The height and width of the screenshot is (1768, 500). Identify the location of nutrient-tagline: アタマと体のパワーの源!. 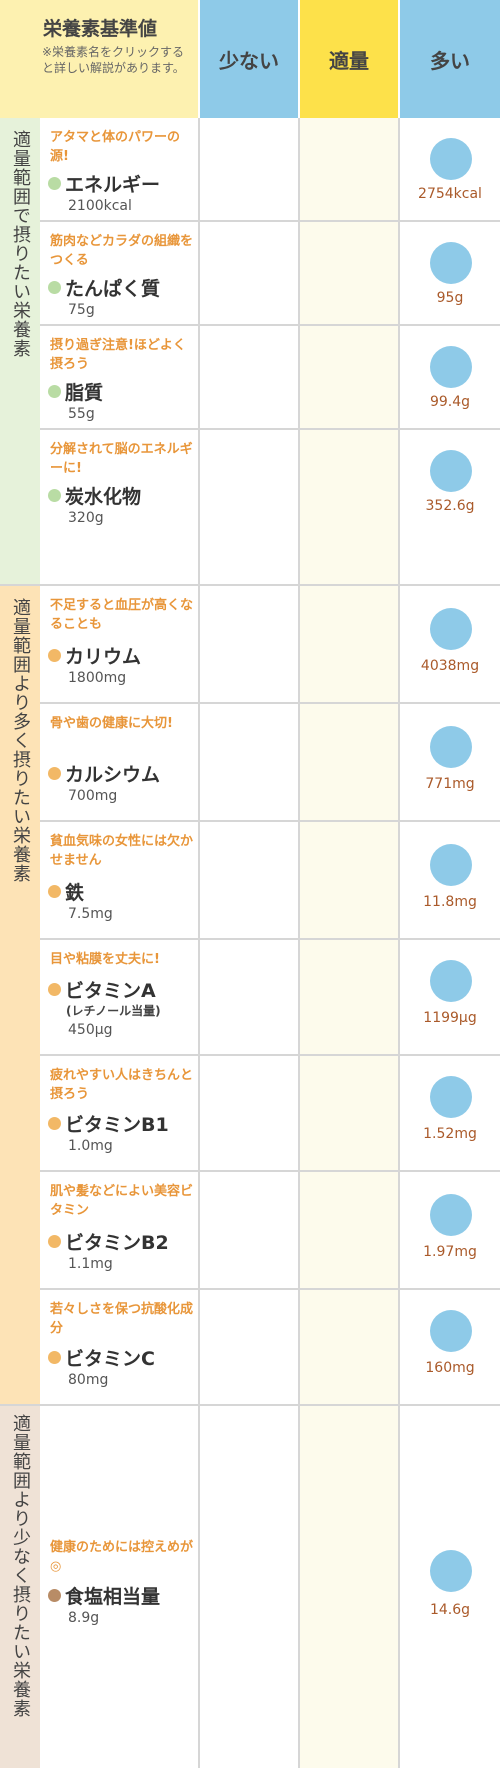
(115, 147).